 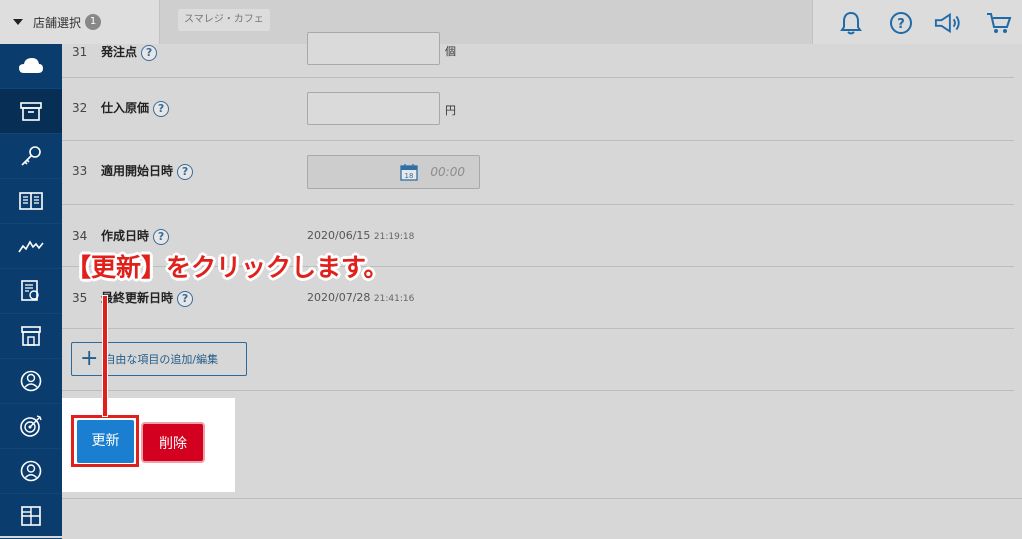 What do you see at coordinates (361, 235) in the screenshot?
I see `created-at-value: 2020/06/15 21:19:18` at bounding box center [361, 235].